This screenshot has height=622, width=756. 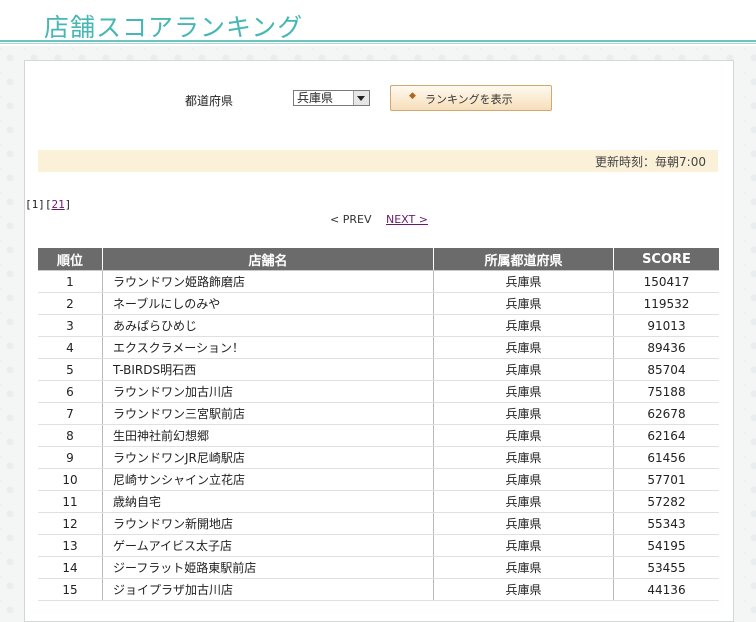 I want to click on table-header-row: 順位 店舗名 所属都道府県 SCORE, so click(x=378, y=259).